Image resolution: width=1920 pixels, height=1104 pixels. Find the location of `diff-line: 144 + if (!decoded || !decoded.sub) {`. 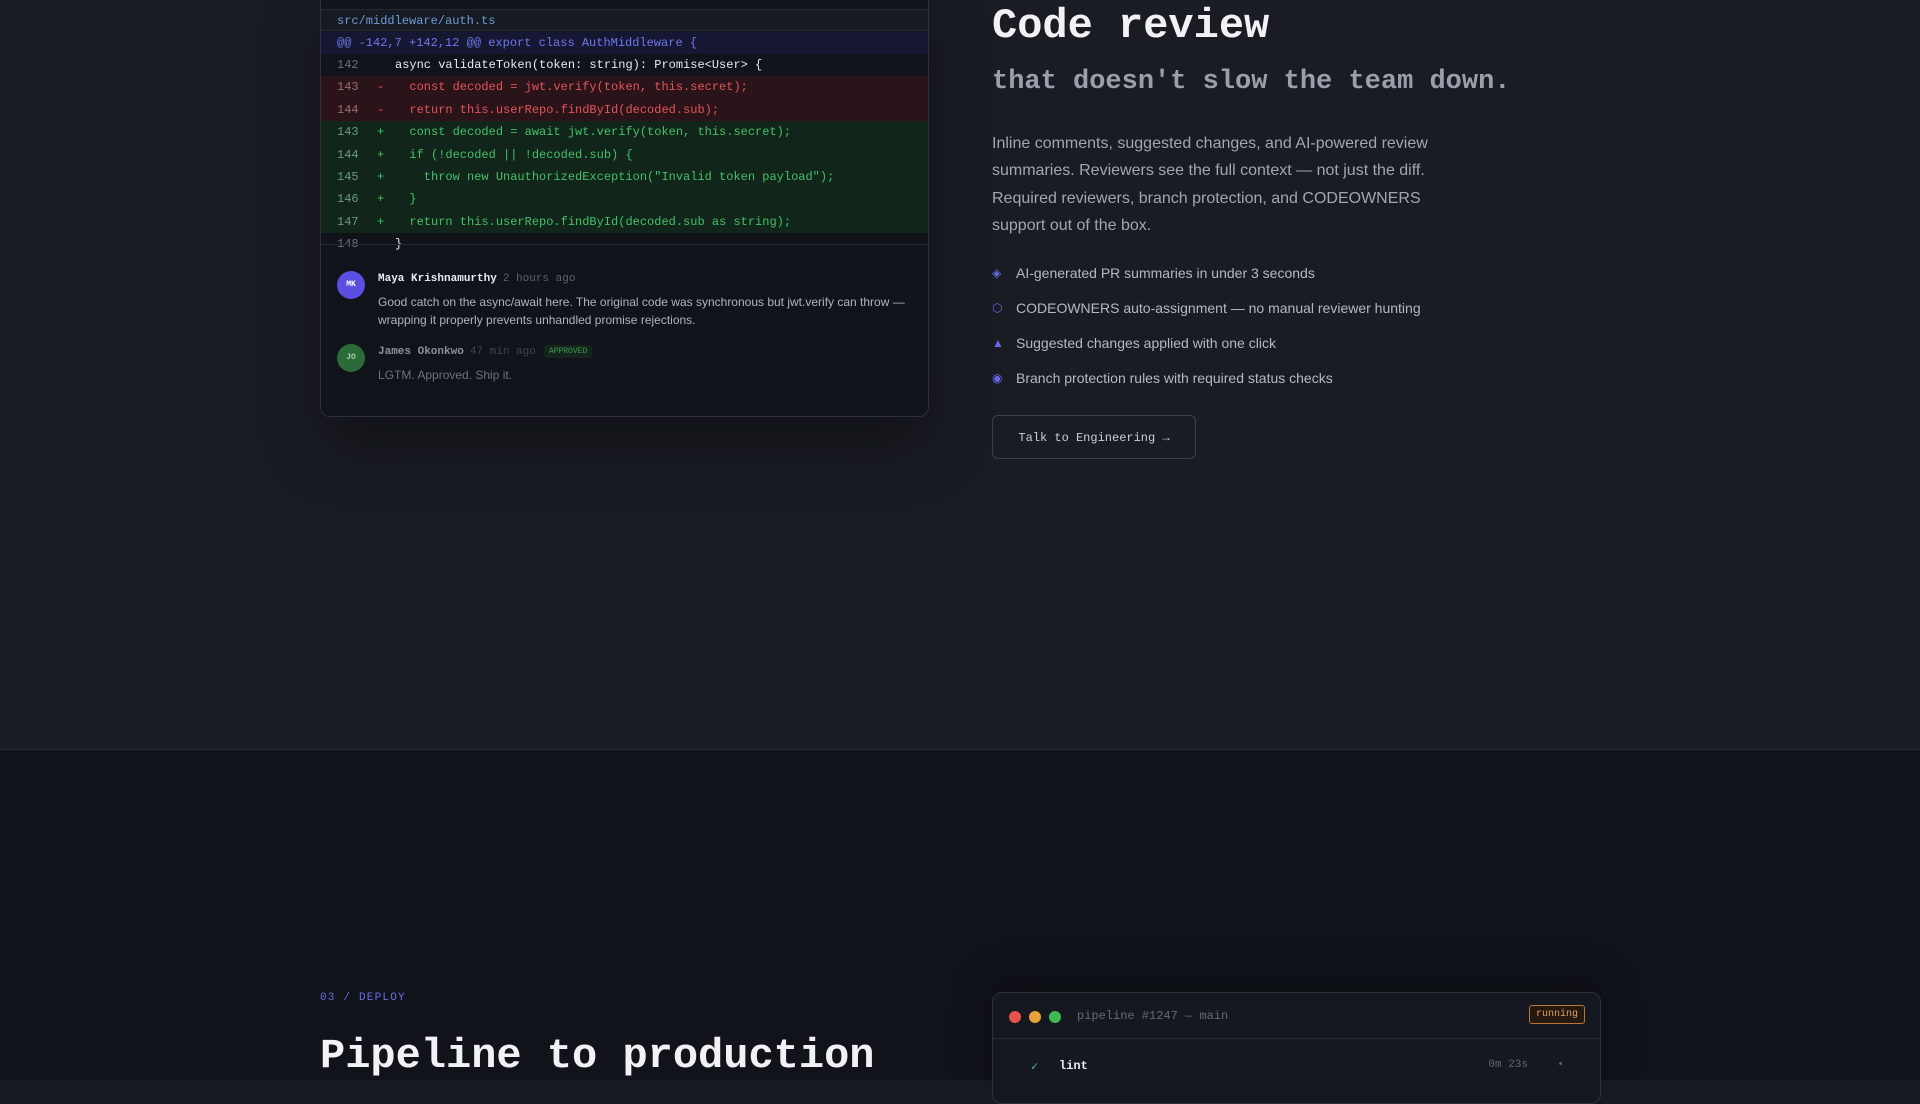

diff-line: 144 + if (!decoded || !decoded.sub) { is located at coordinates (624, 154).